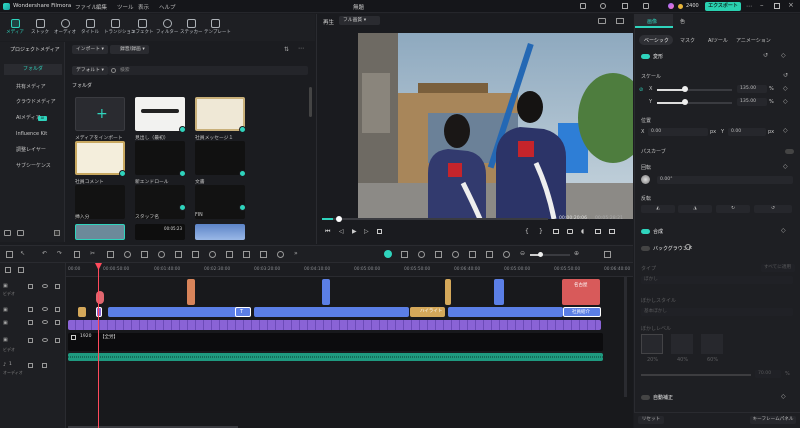 Image resolution: width=800 pixels, height=428 pixels. Describe the element at coordinates (90, 27) in the screenshot. I see `tab-title: タイトル` at that location.